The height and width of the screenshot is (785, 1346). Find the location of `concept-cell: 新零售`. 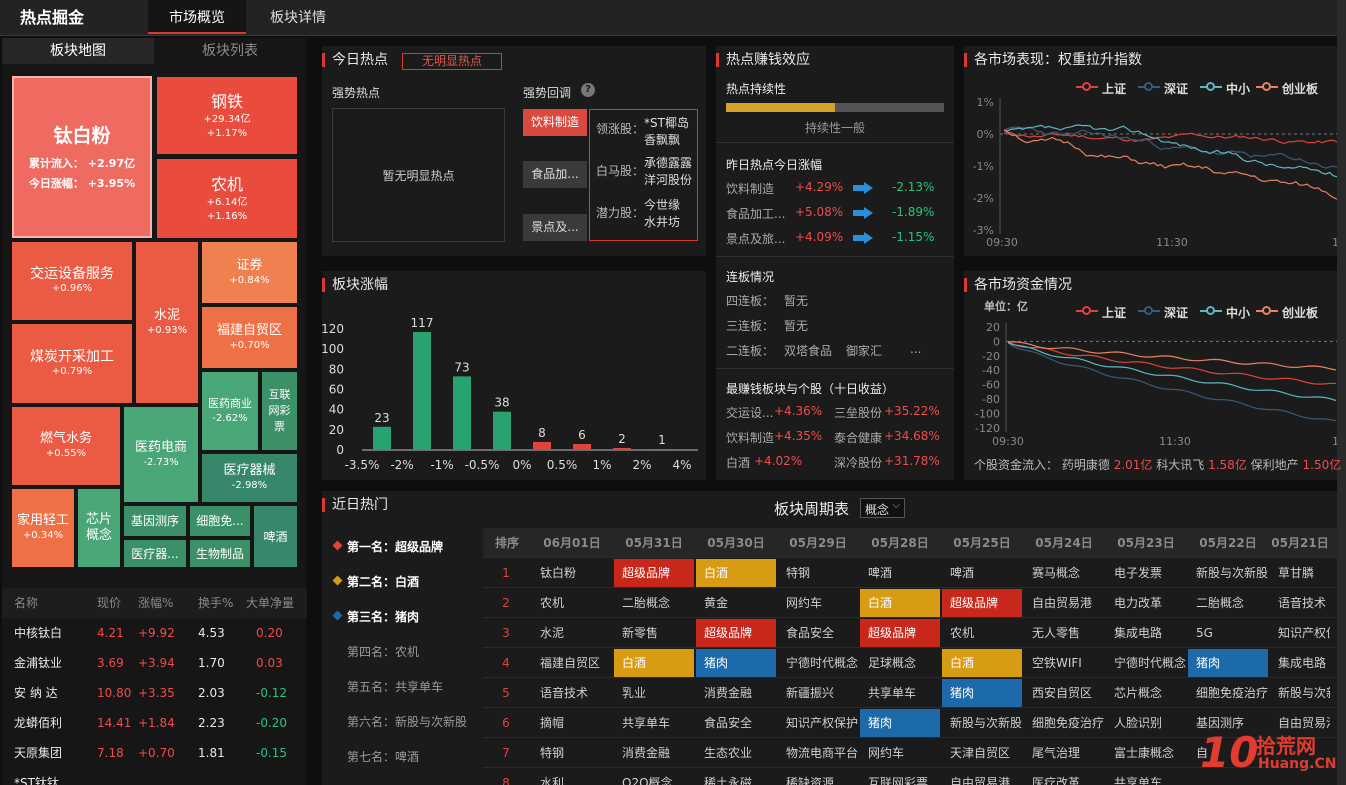

concept-cell: 新零售 is located at coordinates (654, 633).